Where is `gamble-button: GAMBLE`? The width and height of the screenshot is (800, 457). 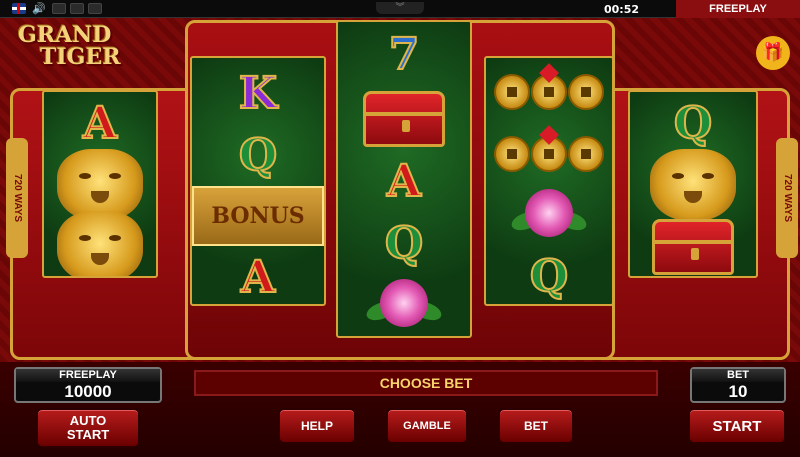 gamble-button: GAMBLE is located at coordinates (427, 426).